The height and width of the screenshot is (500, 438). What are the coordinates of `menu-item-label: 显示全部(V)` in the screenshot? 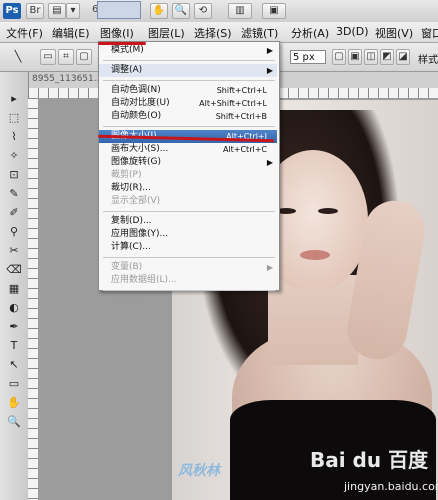 It's located at (136, 201).